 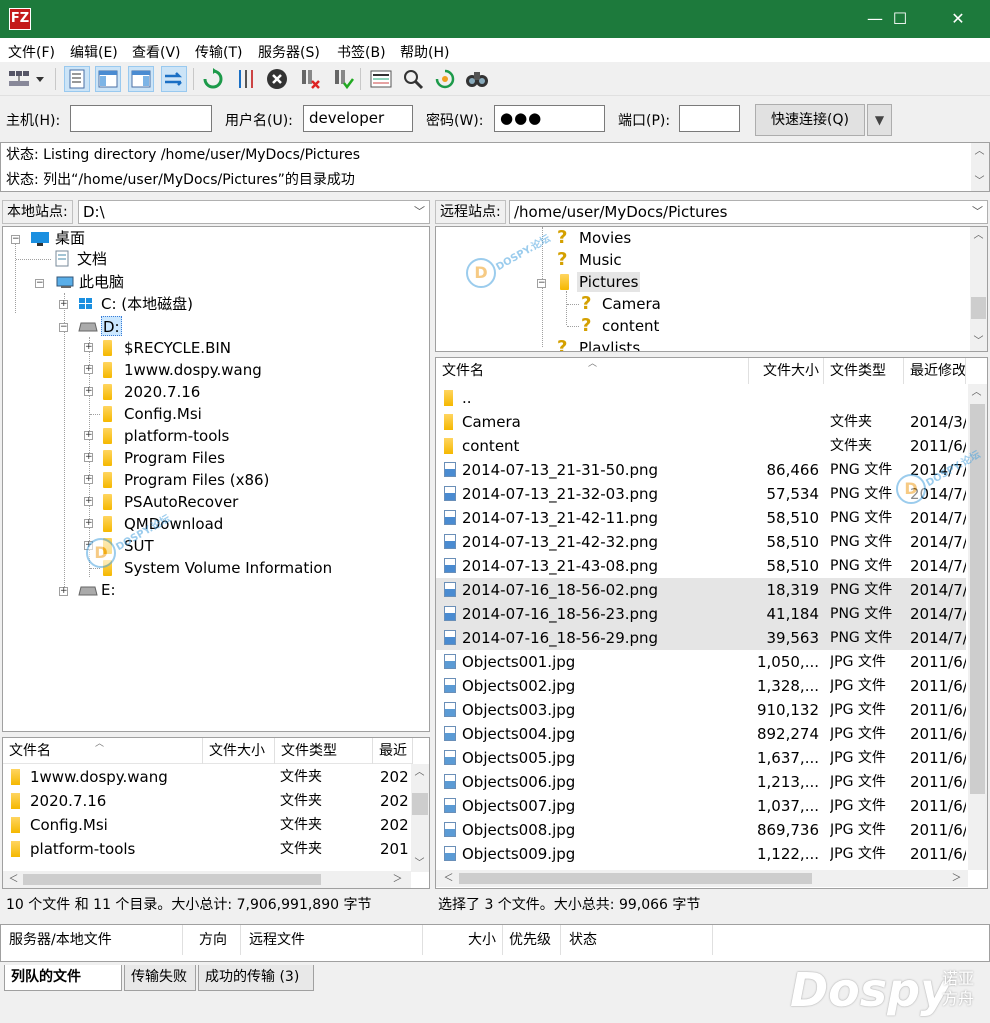 What do you see at coordinates (419, 212) in the screenshot?
I see `chevron-down-icon: ﹀` at bounding box center [419, 212].